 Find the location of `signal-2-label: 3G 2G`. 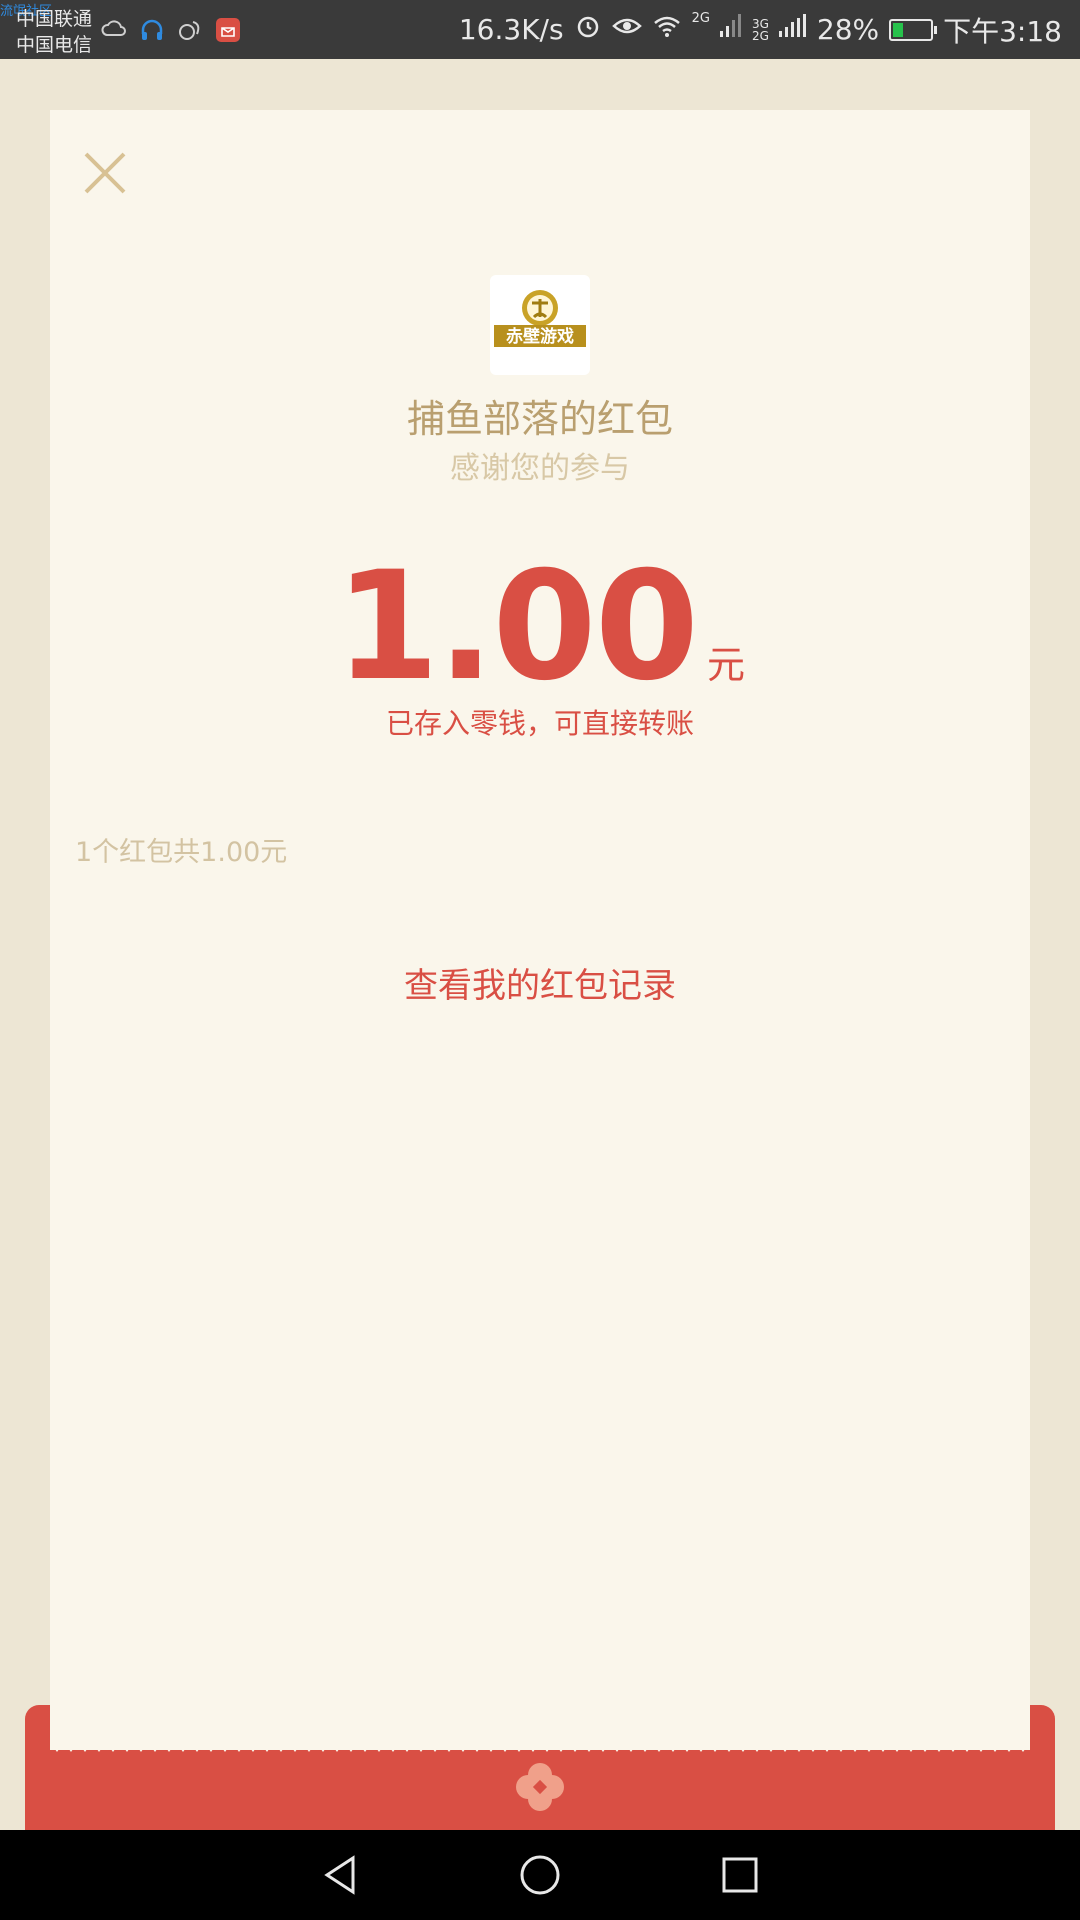

signal-2-label: 3G 2G is located at coordinates (760, 30).